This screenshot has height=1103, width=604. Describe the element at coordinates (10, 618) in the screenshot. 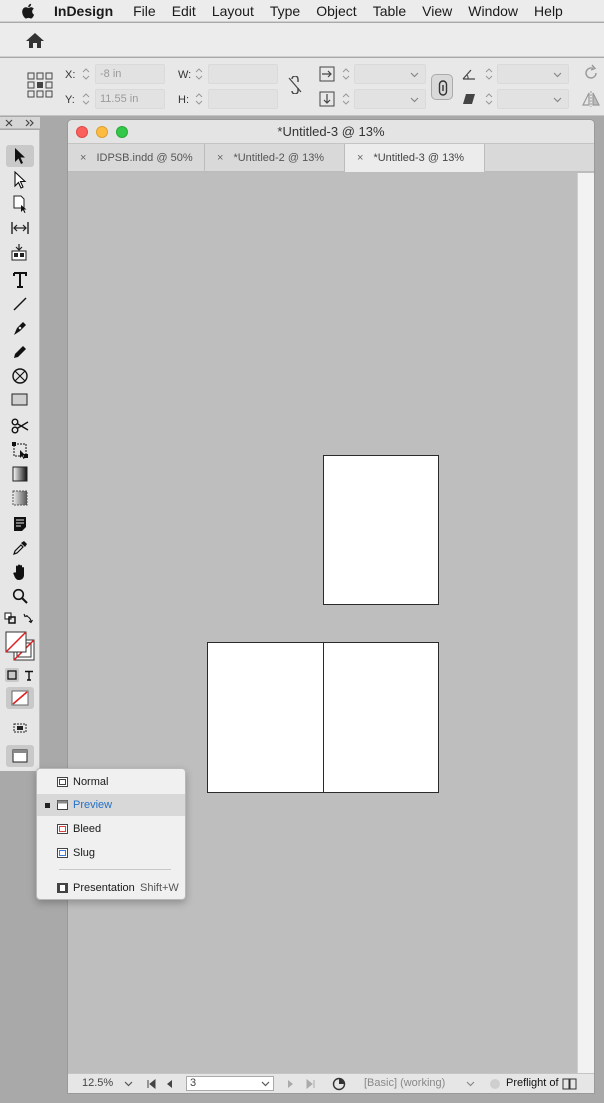

I see `default-fill-stroke-icon` at that location.